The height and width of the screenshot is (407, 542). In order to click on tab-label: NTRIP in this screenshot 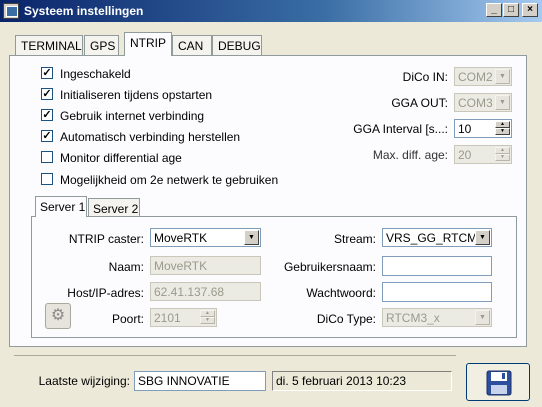, I will do `click(148, 43)`.